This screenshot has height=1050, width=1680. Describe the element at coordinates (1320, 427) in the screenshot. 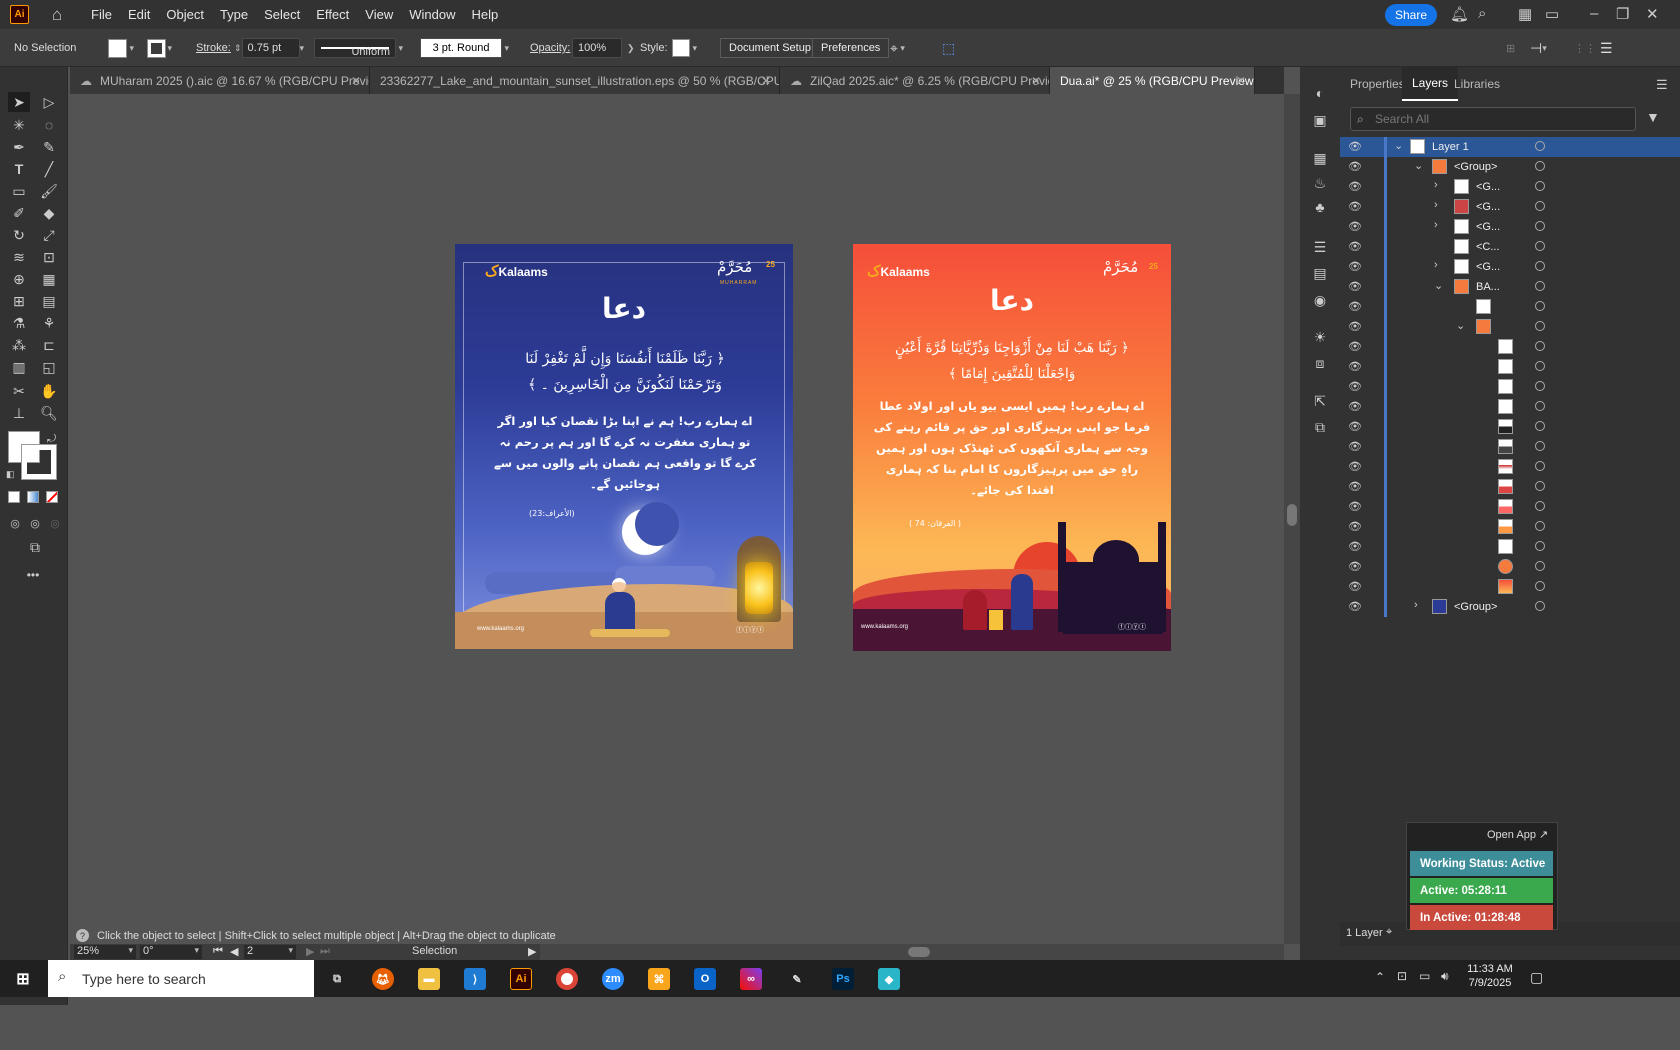

I see `artboards-panel-icon: ⧉` at that location.